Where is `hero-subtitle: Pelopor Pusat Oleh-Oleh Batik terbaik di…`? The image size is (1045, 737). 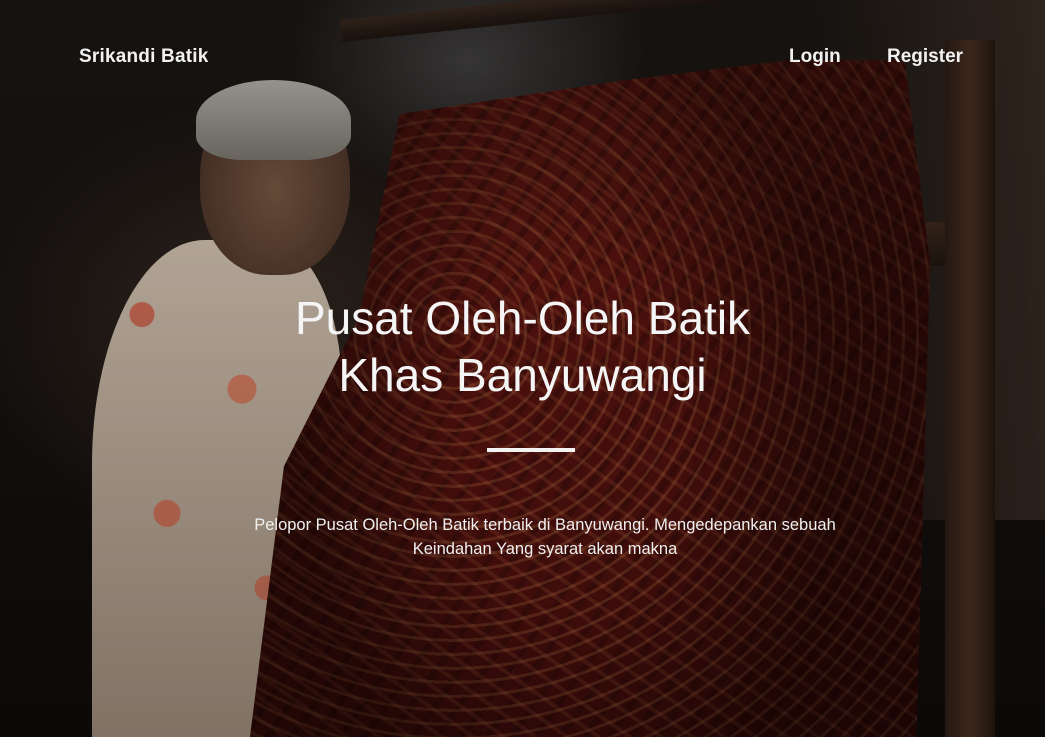 hero-subtitle: Pelopor Pusat Oleh-Oleh Batik terbaik di… is located at coordinates (522, 537).